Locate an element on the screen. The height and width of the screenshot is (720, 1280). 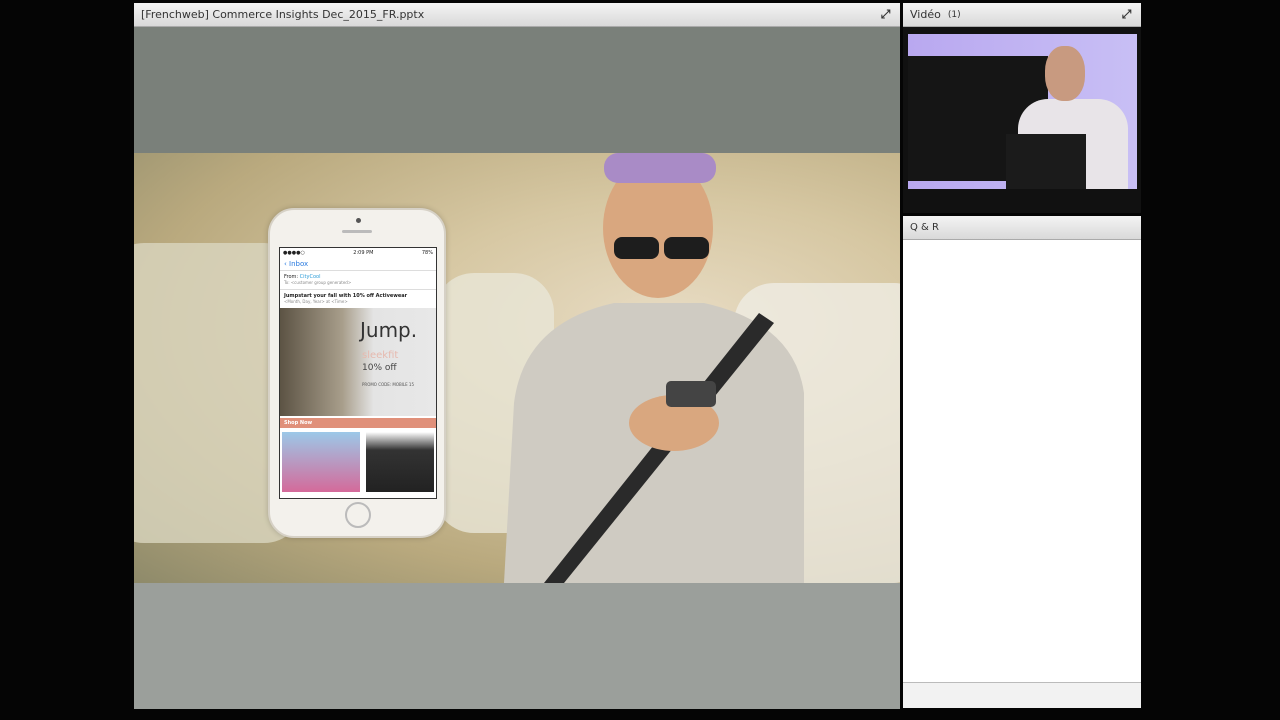
battery: 78% is located at coordinates (427, 253).